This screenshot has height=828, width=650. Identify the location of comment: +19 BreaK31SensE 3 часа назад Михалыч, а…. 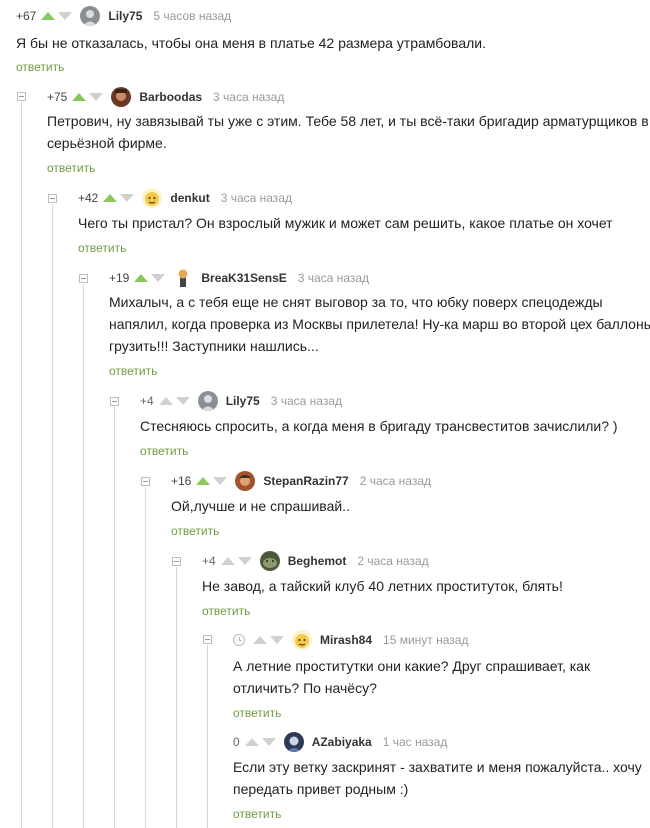
(379, 326).